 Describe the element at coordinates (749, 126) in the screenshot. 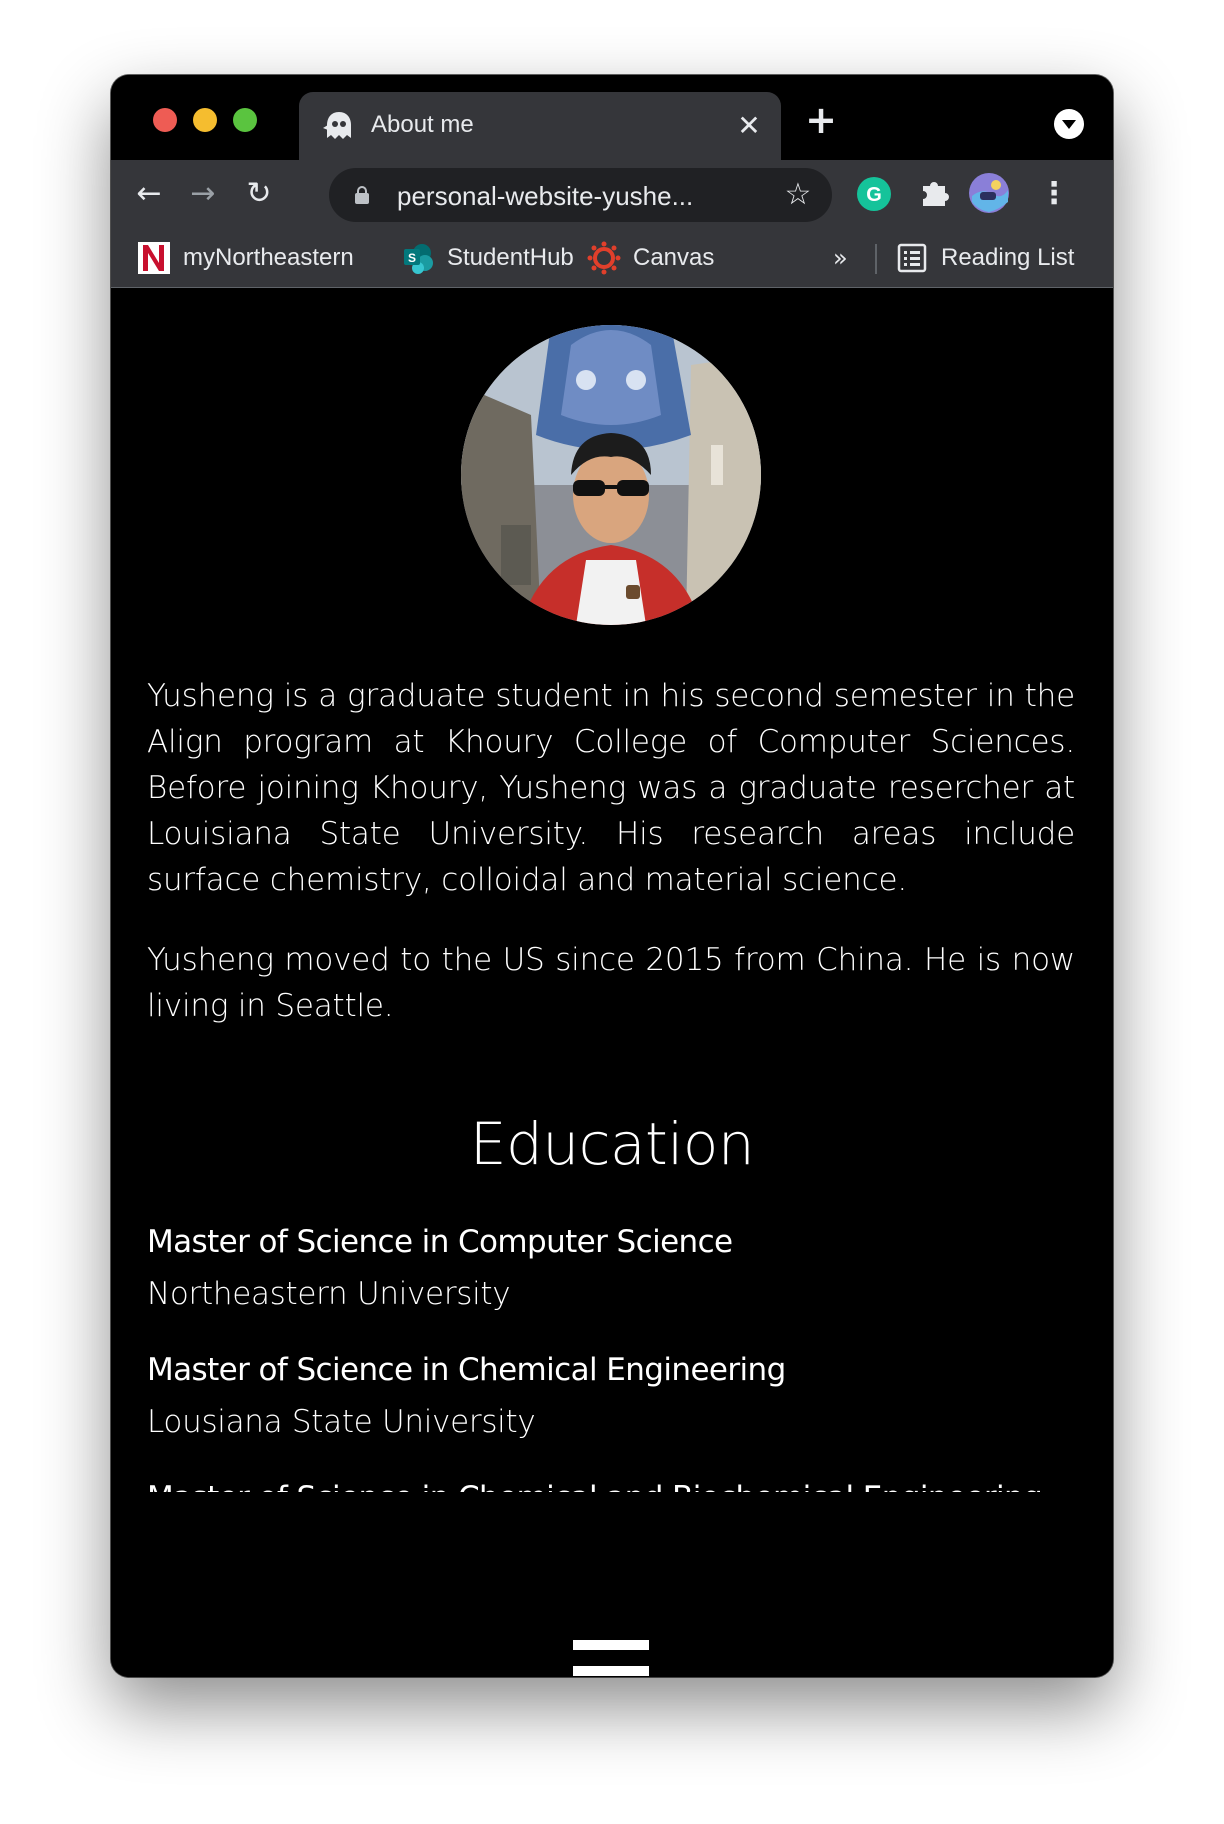

I see `tab-close-icon: ✕` at that location.